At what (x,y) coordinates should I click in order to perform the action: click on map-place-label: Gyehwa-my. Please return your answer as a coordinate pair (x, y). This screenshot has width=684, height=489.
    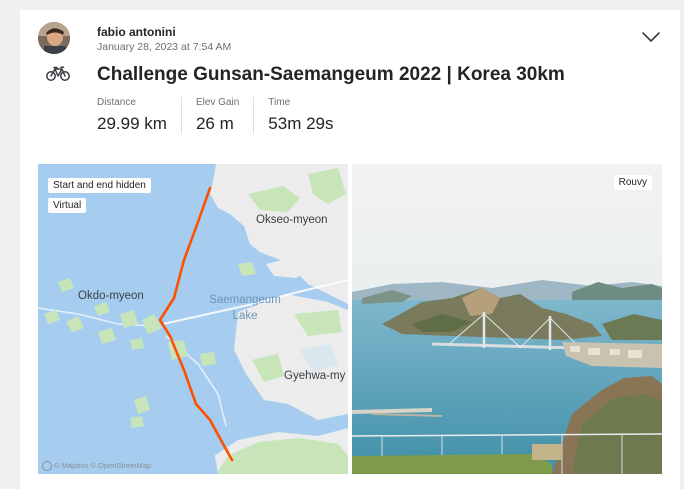
    Looking at the image, I should click on (315, 376).